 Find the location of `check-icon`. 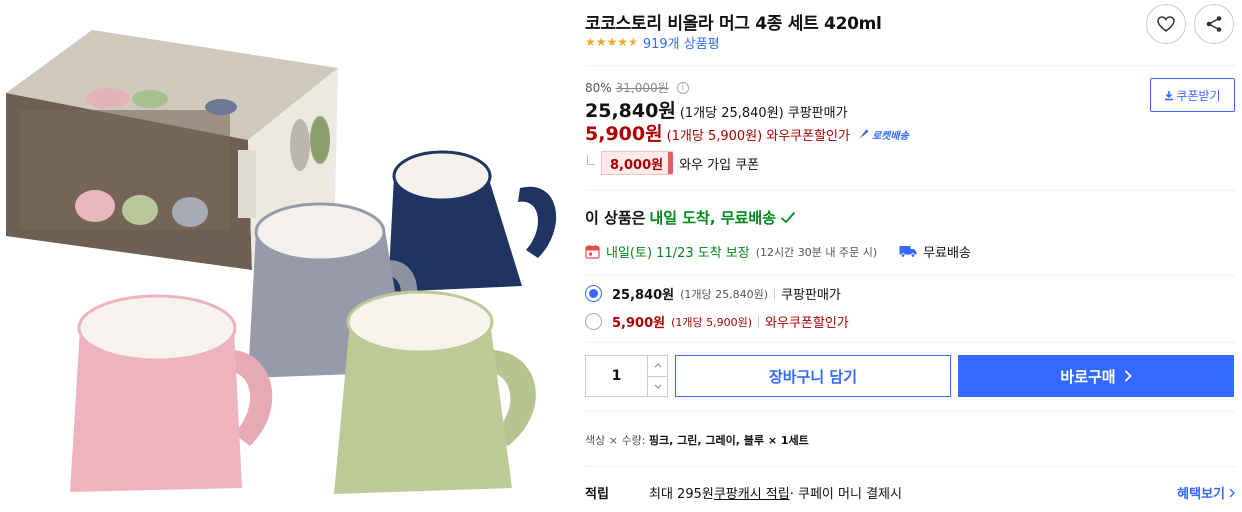

check-icon is located at coordinates (788, 217).